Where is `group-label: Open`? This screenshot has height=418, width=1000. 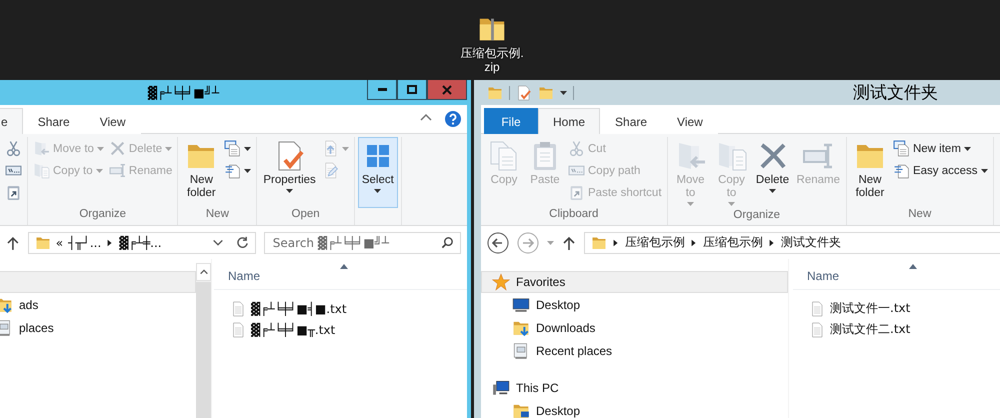
group-label: Open is located at coordinates (305, 215).